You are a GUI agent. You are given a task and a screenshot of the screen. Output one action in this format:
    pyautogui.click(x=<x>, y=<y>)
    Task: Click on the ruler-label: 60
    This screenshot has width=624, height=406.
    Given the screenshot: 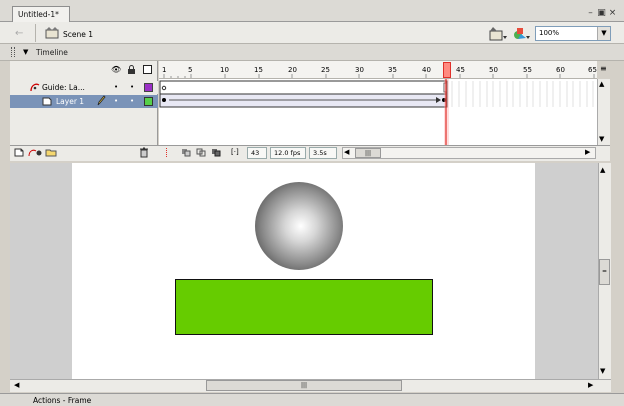 What is the action you would take?
    pyautogui.click(x=560, y=70)
    